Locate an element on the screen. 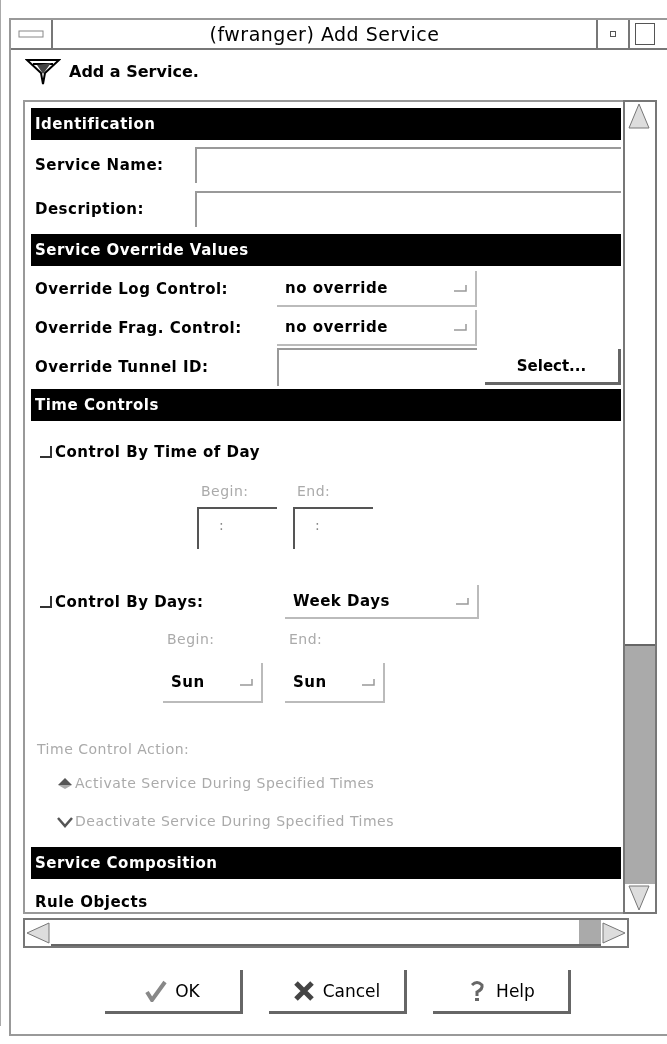  checkbox-label: Control By Time of Day is located at coordinates (157, 452).